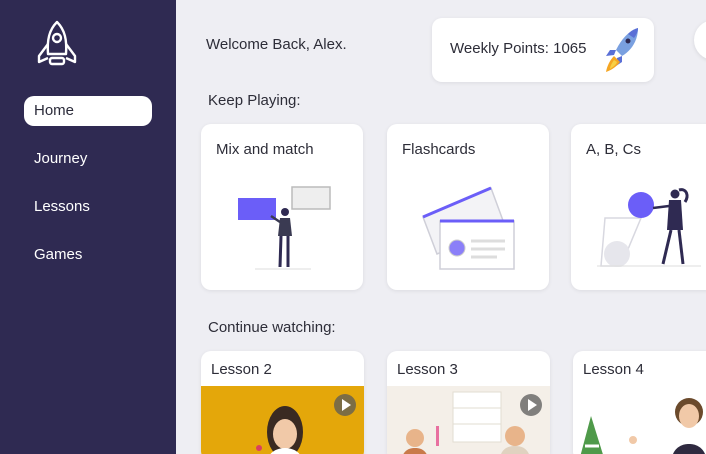 The width and height of the screenshot is (706, 454). What do you see at coordinates (642, 426) in the screenshot?
I see `child-image` at bounding box center [642, 426].